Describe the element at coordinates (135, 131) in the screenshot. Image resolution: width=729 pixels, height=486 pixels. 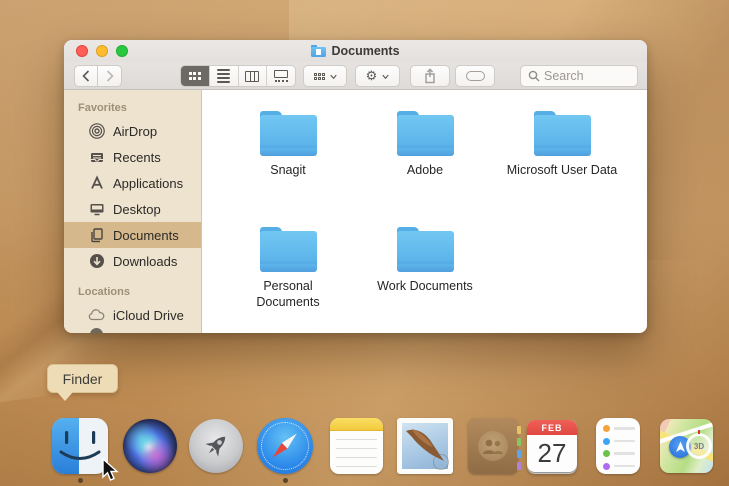
I see `sidebar-item-label: AirDrop` at that location.